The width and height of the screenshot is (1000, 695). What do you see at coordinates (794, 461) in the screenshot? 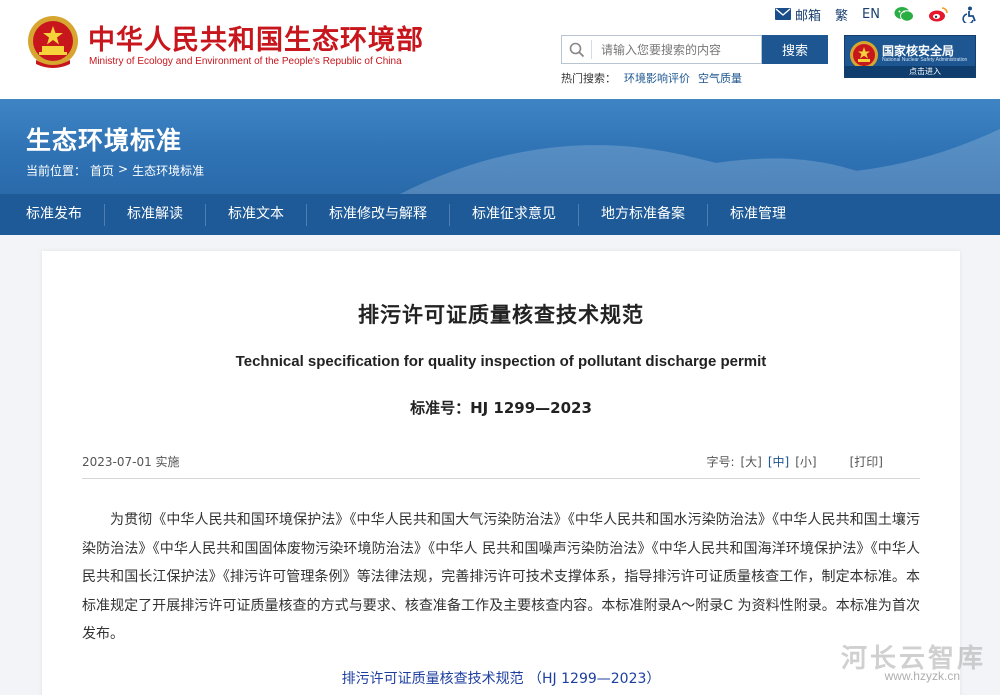
I see `font-size-tools: 字号: [大] [中] [小] [打印]` at bounding box center [794, 461].